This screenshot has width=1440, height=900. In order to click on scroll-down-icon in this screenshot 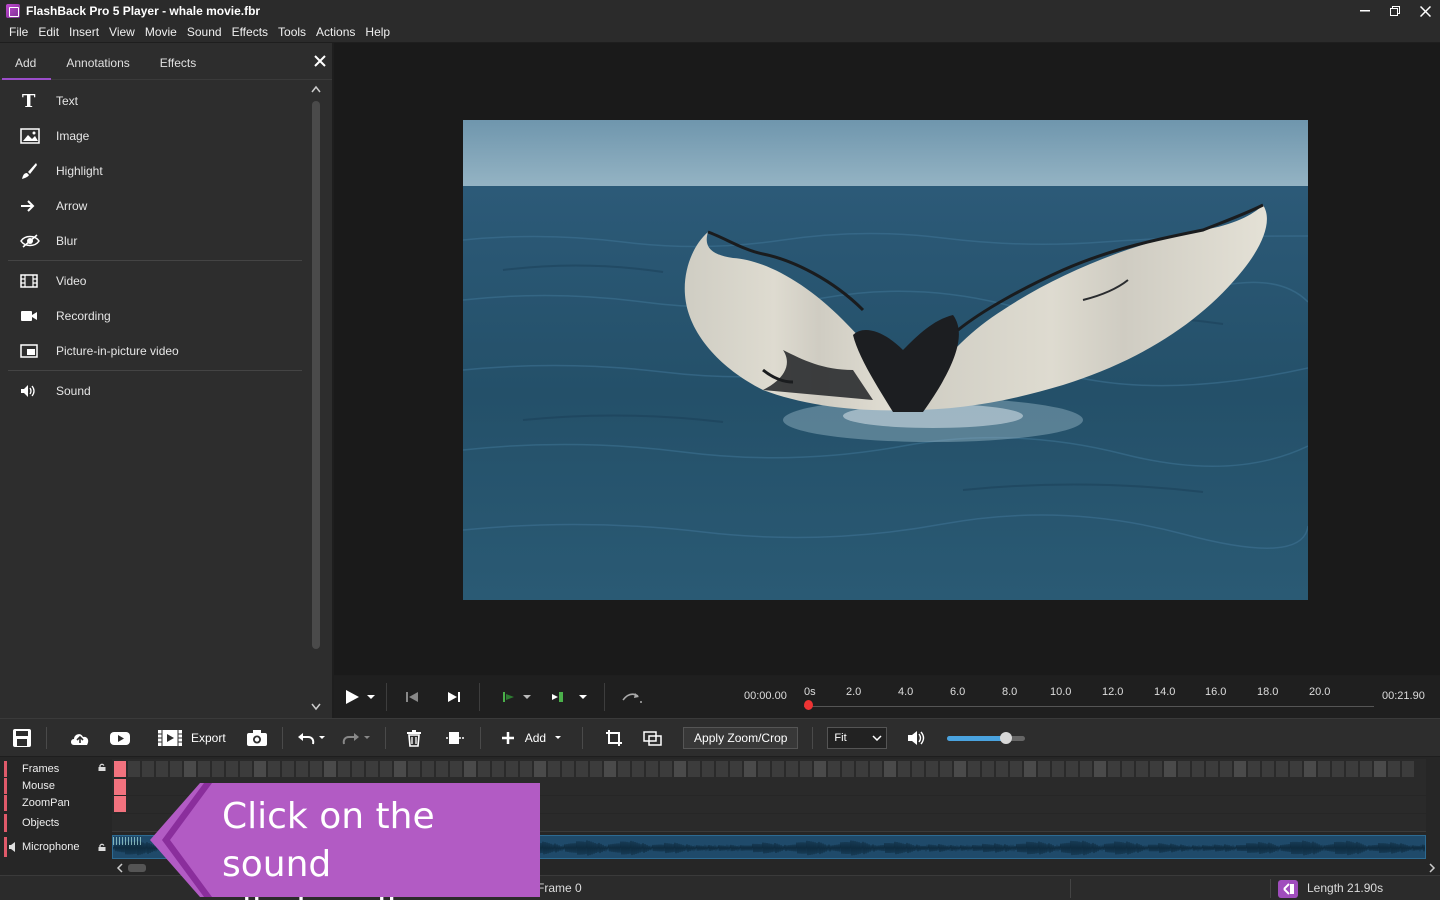, I will do `click(316, 708)`.